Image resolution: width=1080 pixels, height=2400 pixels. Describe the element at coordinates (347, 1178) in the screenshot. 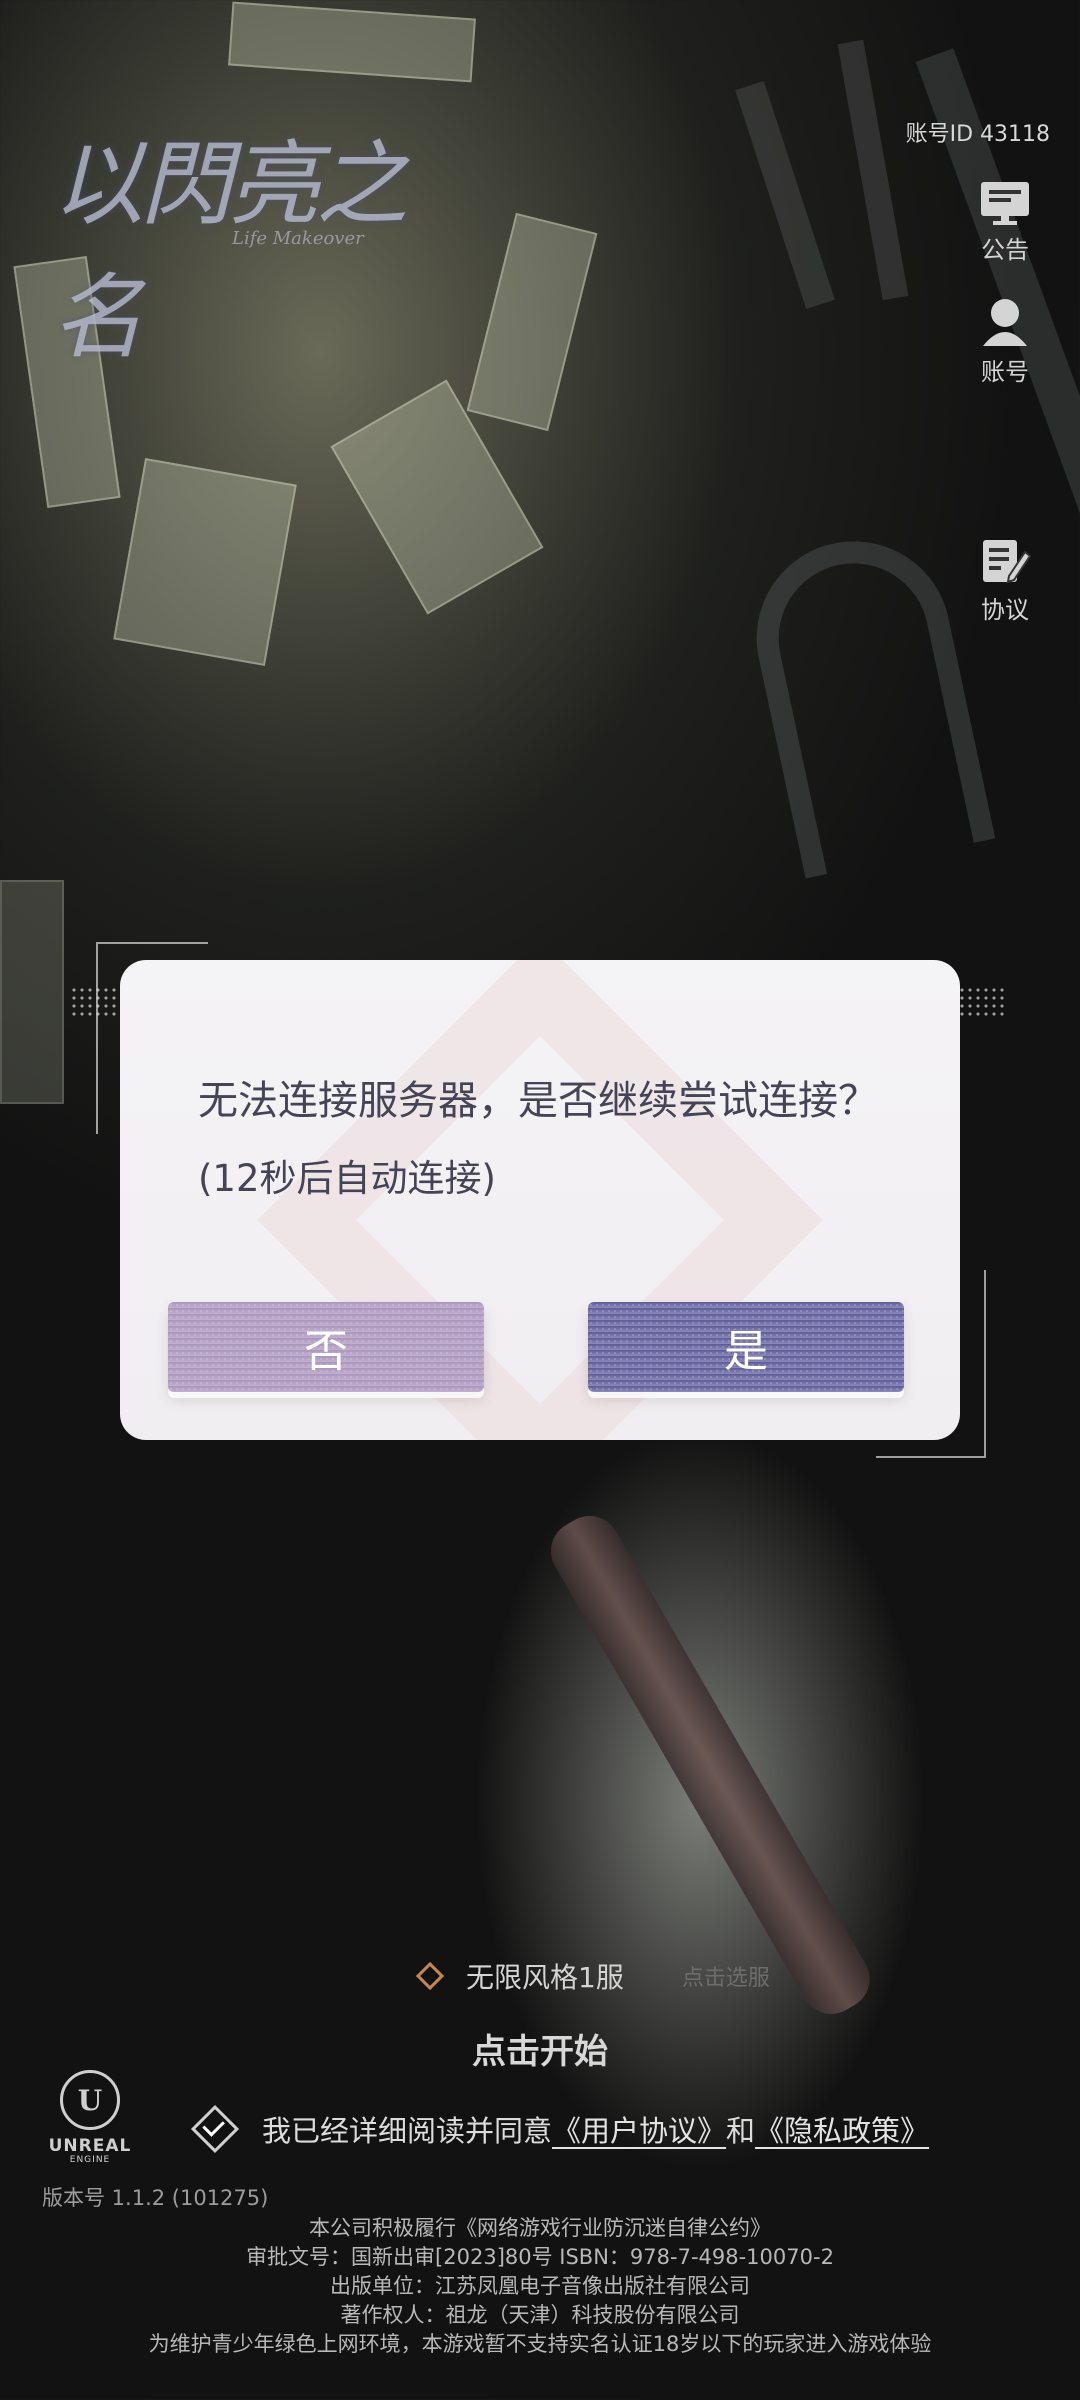

I see `dialog-countdown: (12秒后自动连接)` at that location.